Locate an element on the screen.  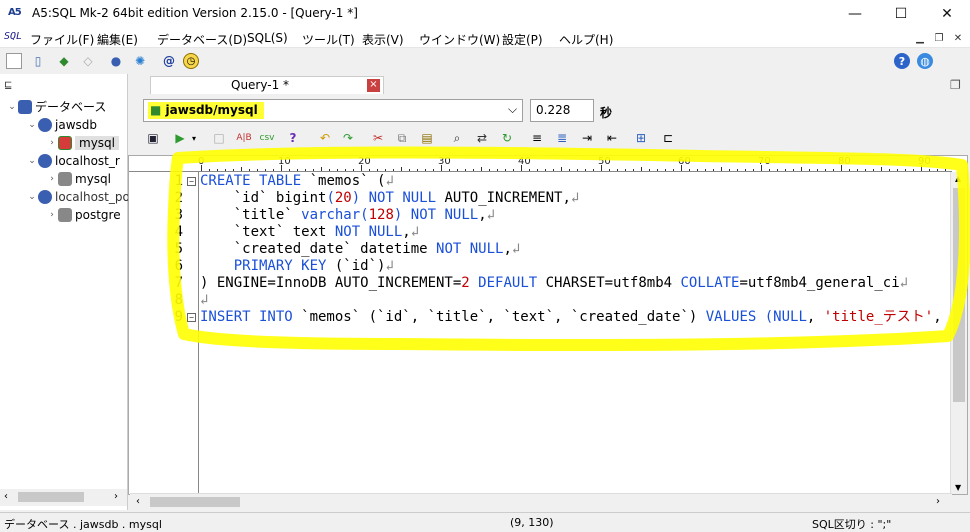
open-file-icon: ▯ is located at coordinates (38, 61).